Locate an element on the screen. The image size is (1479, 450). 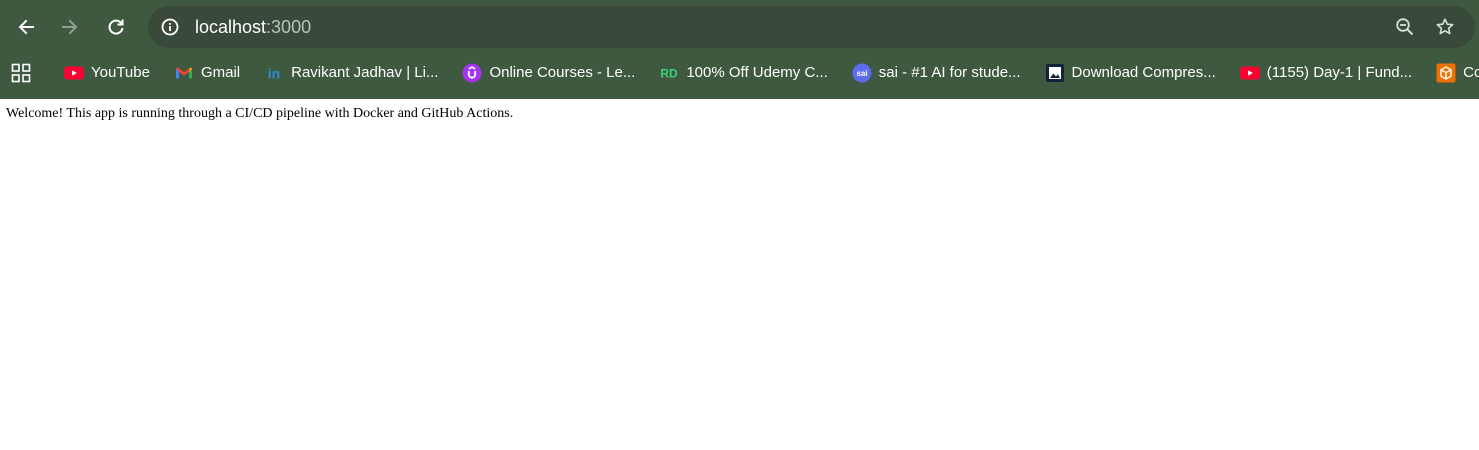
bookmark-youtube: YouTube is located at coordinates (107, 73).